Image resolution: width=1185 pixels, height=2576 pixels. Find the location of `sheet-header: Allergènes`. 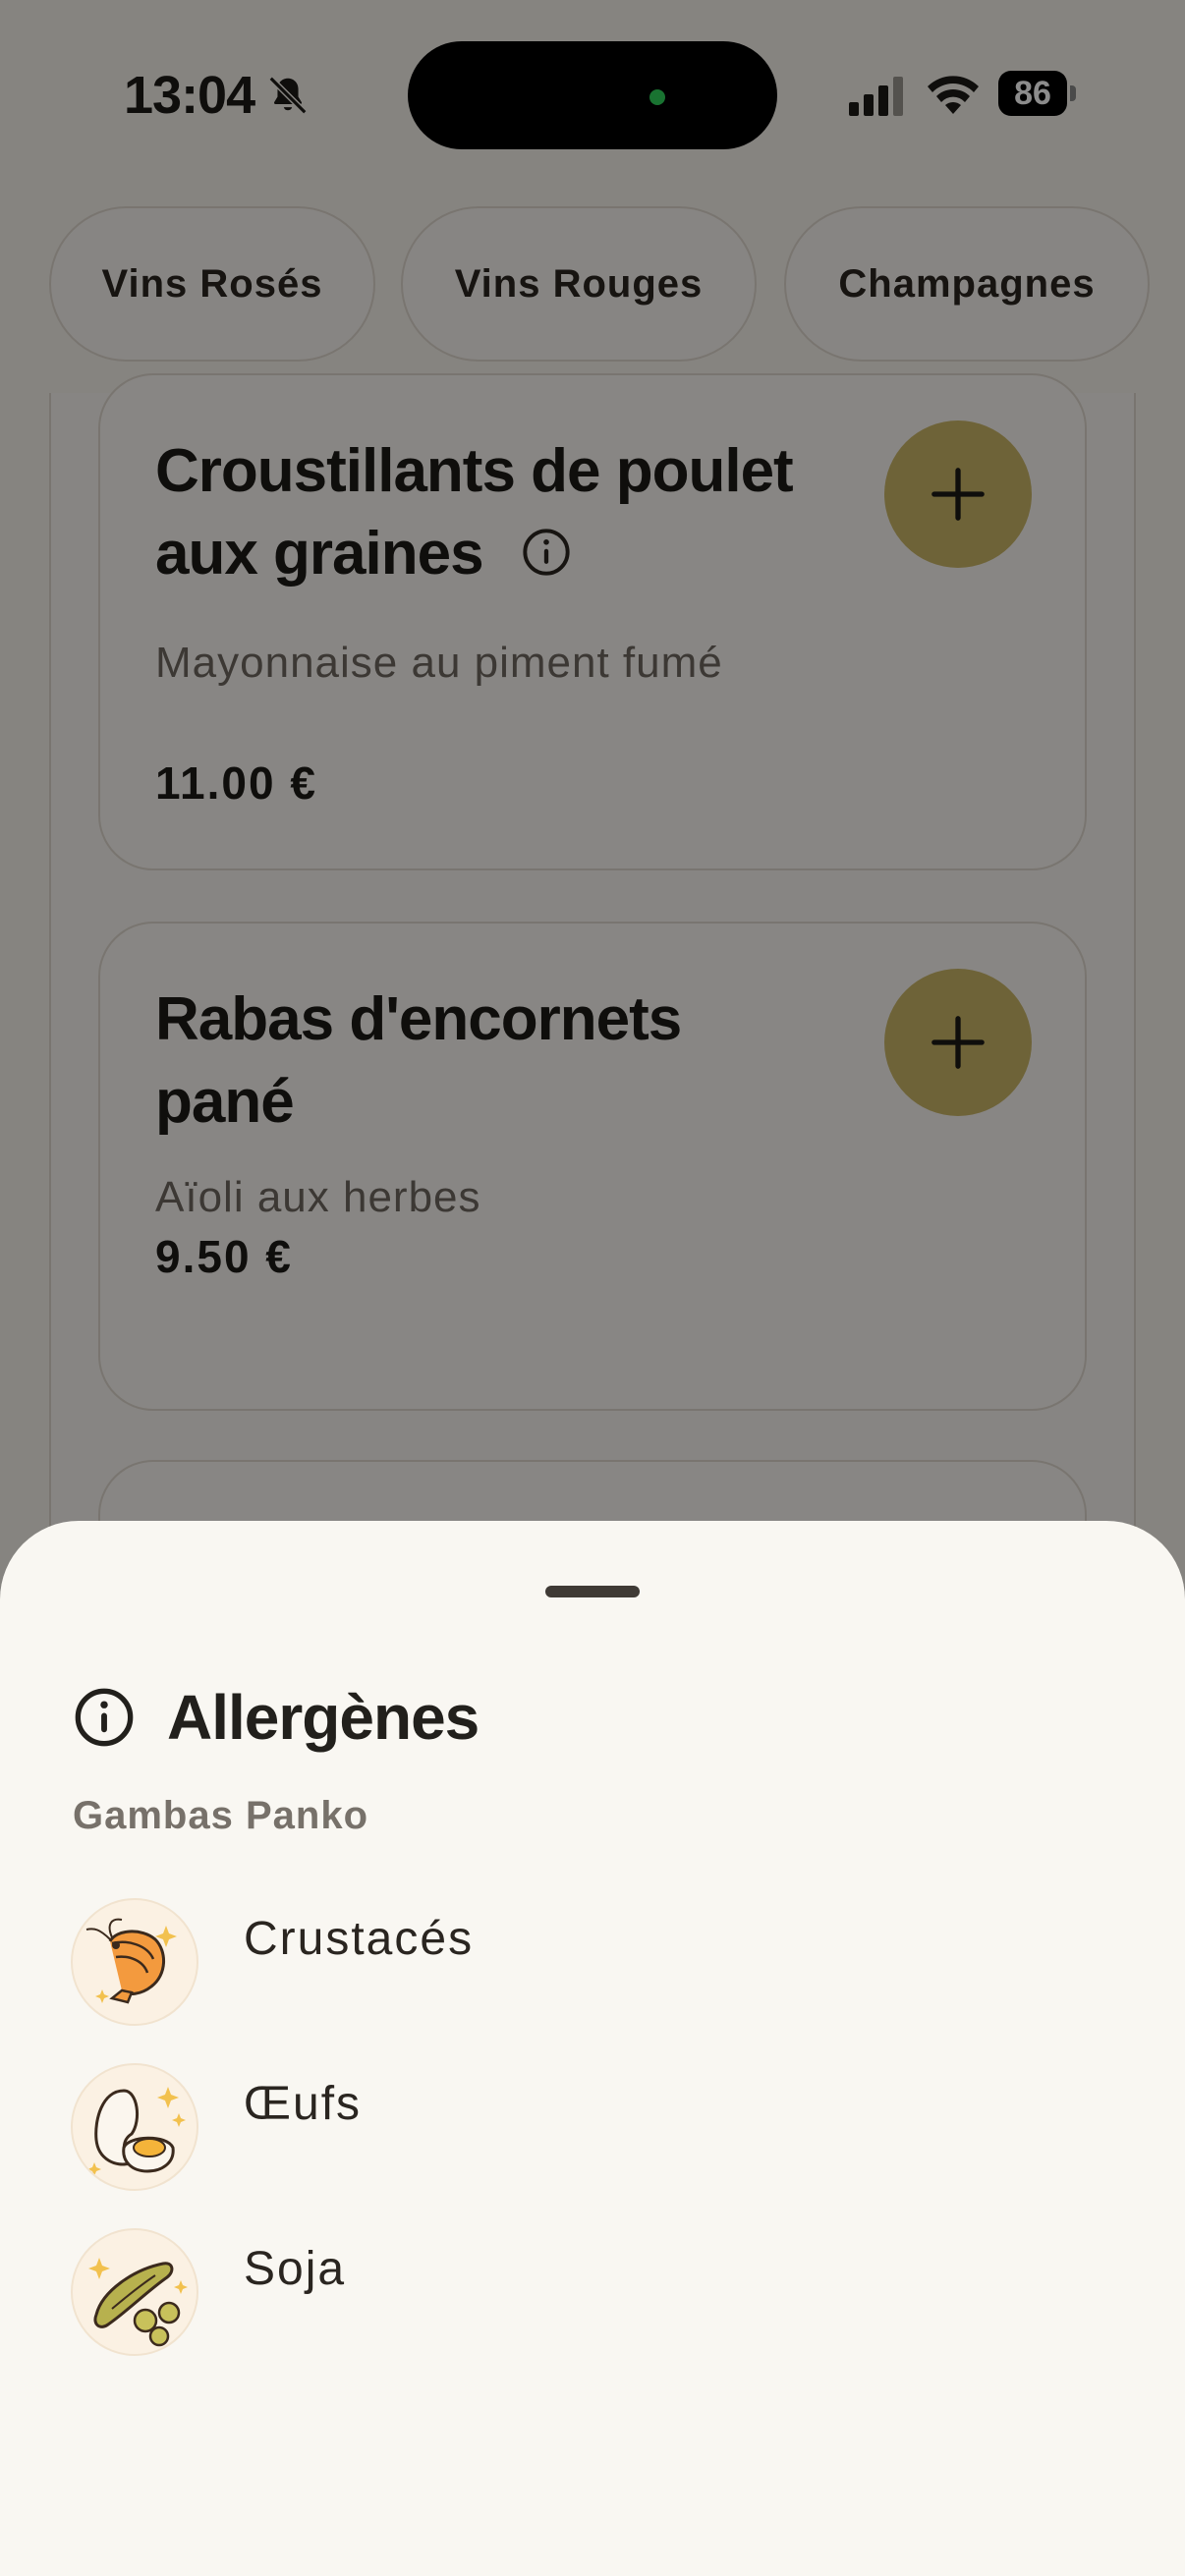

sheet-header: Allergènes is located at coordinates (277, 1717).